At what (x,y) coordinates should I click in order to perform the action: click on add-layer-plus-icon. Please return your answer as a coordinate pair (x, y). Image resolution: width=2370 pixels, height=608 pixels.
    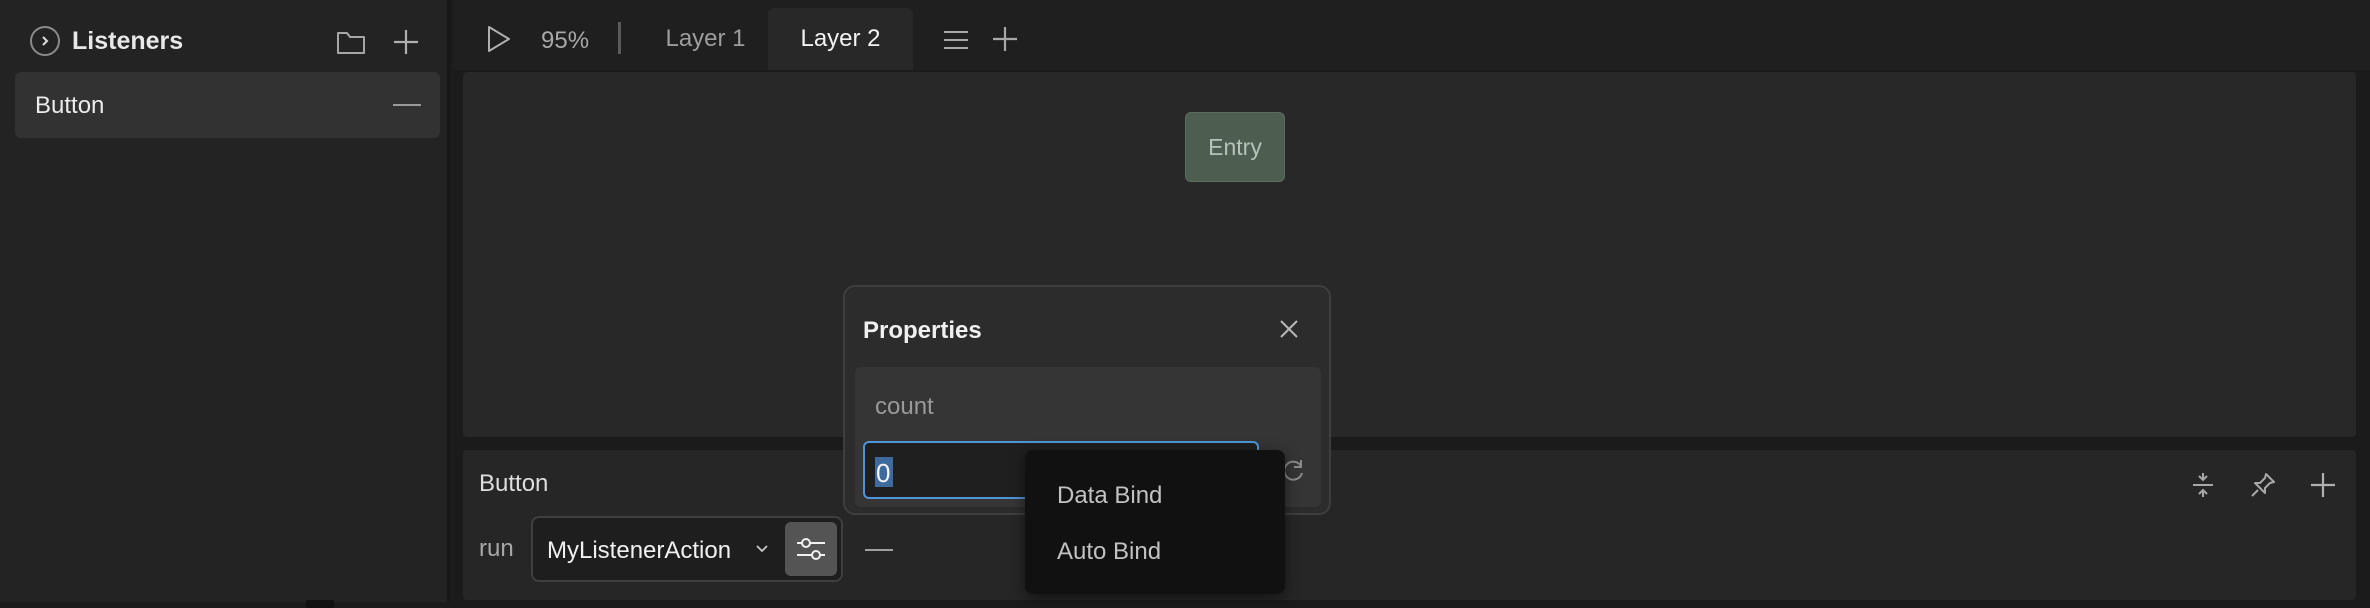
    Looking at the image, I should click on (1005, 39).